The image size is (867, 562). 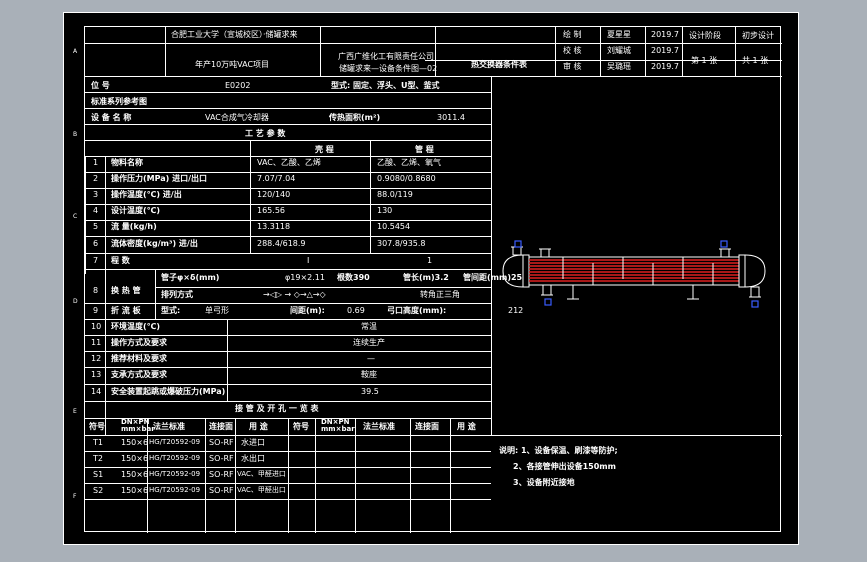 What do you see at coordinates (369, 374) in the screenshot?
I see `row-value: 鞍座` at bounding box center [369, 374].